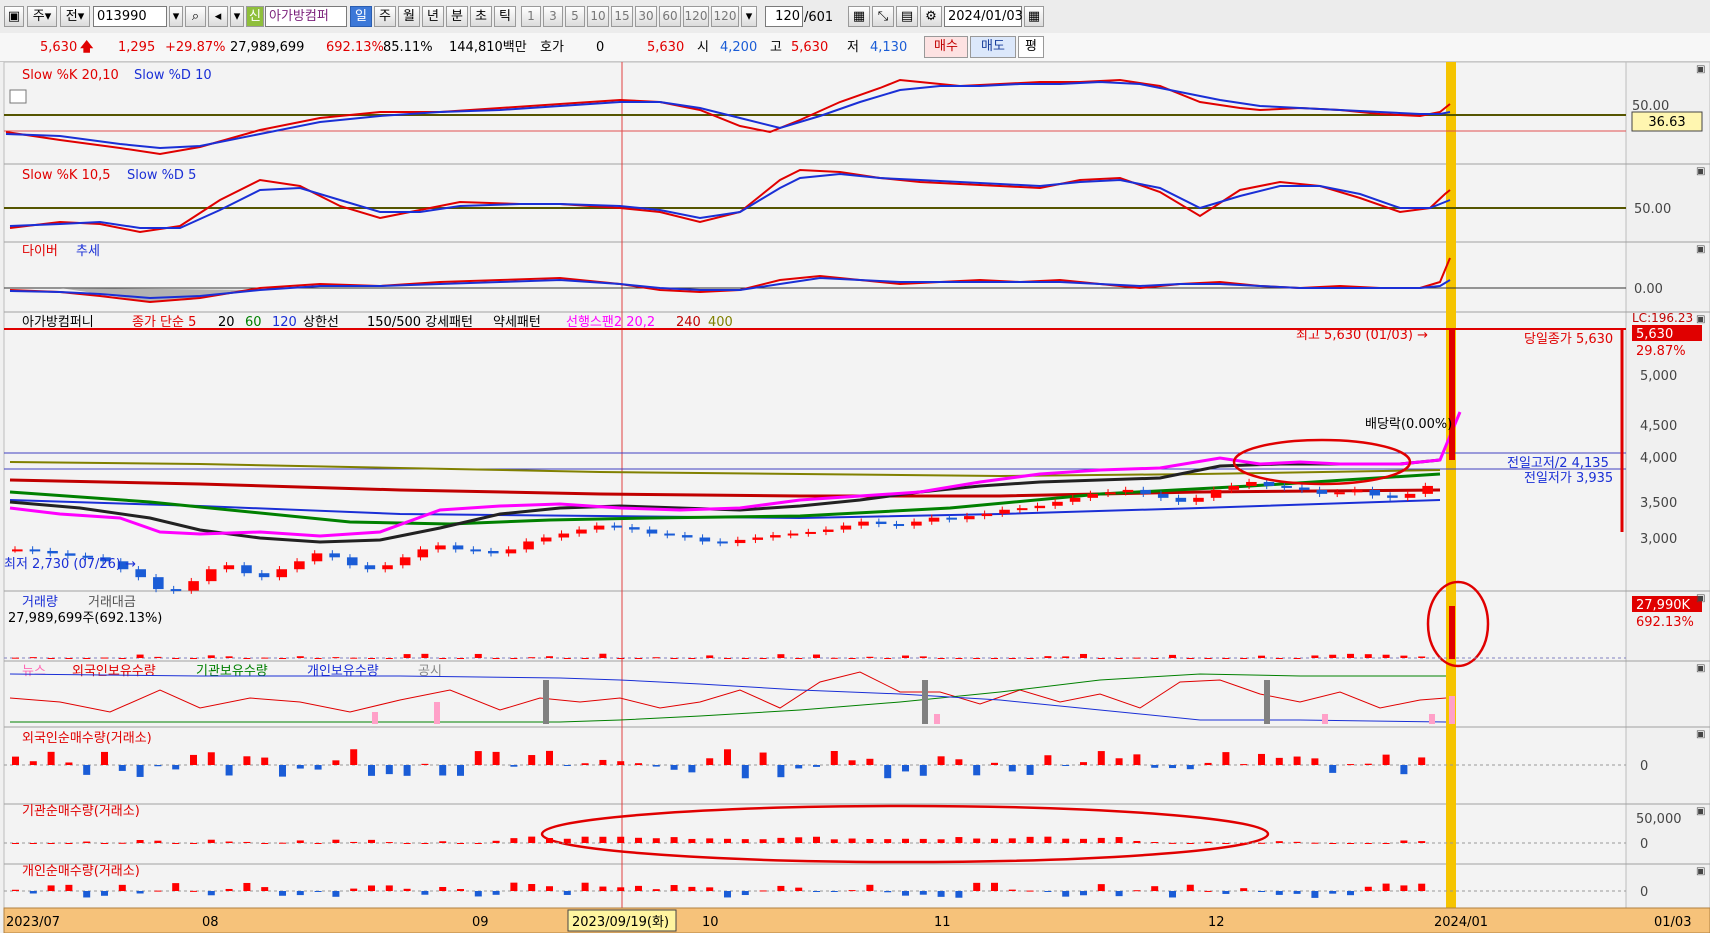  What do you see at coordinates (1666, 122) in the screenshot?
I see `stoch1-value-box: 36.63` at bounding box center [1666, 122].